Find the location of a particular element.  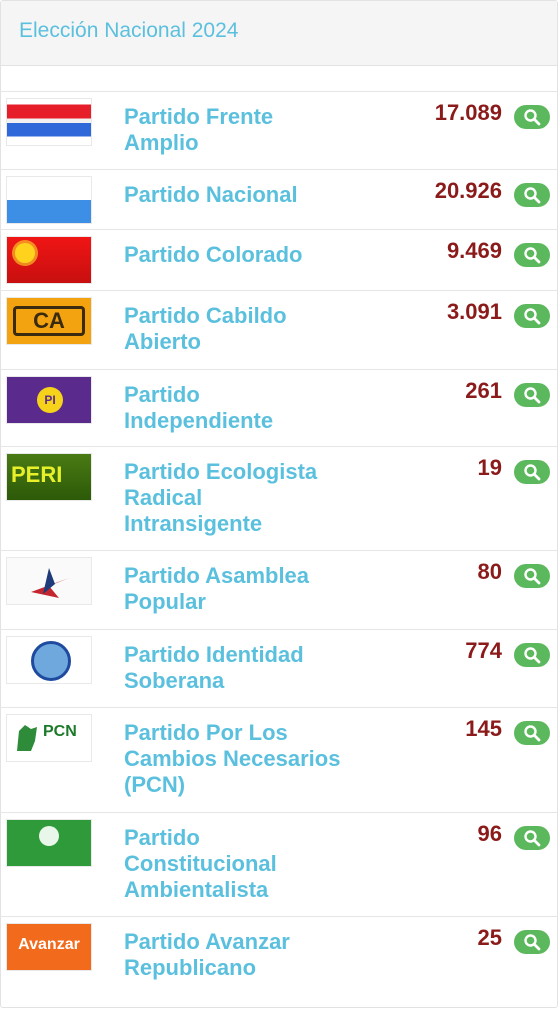

list-item: Partido Constitucional Ambientalista 96 is located at coordinates (279, 865).